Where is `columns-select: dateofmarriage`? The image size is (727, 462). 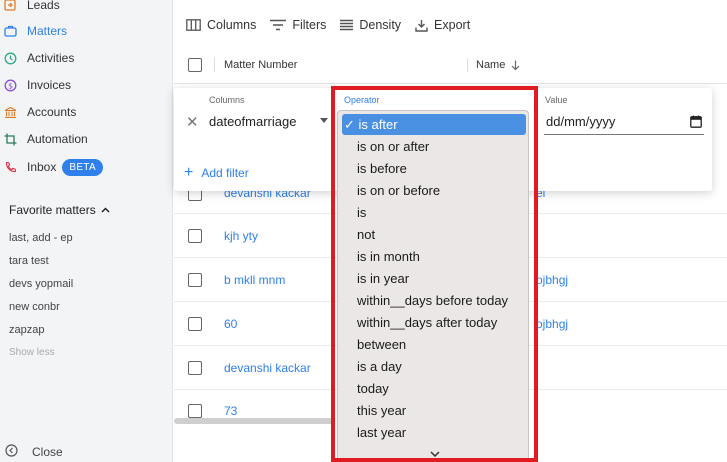 columns-select: dateofmarriage is located at coordinates (252, 121).